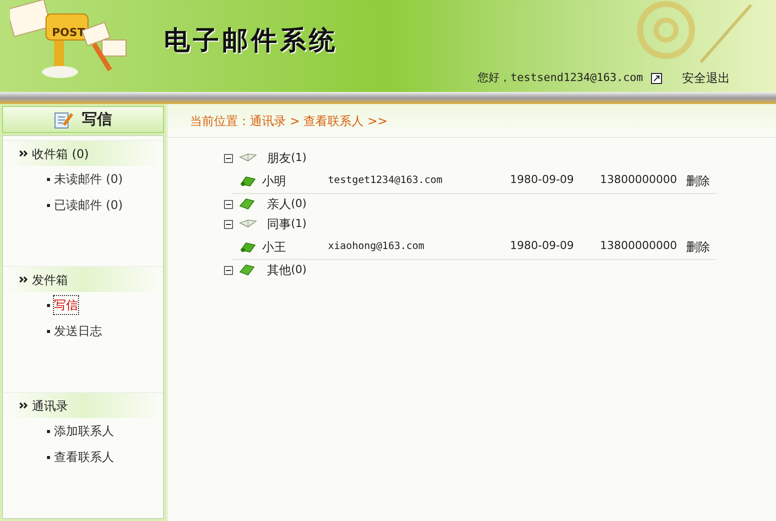 This screenshot has width=776, height=521. I want to click on contact-name: 小王, so click(274, 247).